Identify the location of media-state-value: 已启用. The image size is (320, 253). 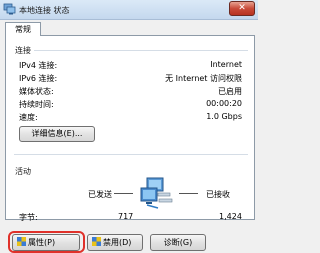
(230, 91).